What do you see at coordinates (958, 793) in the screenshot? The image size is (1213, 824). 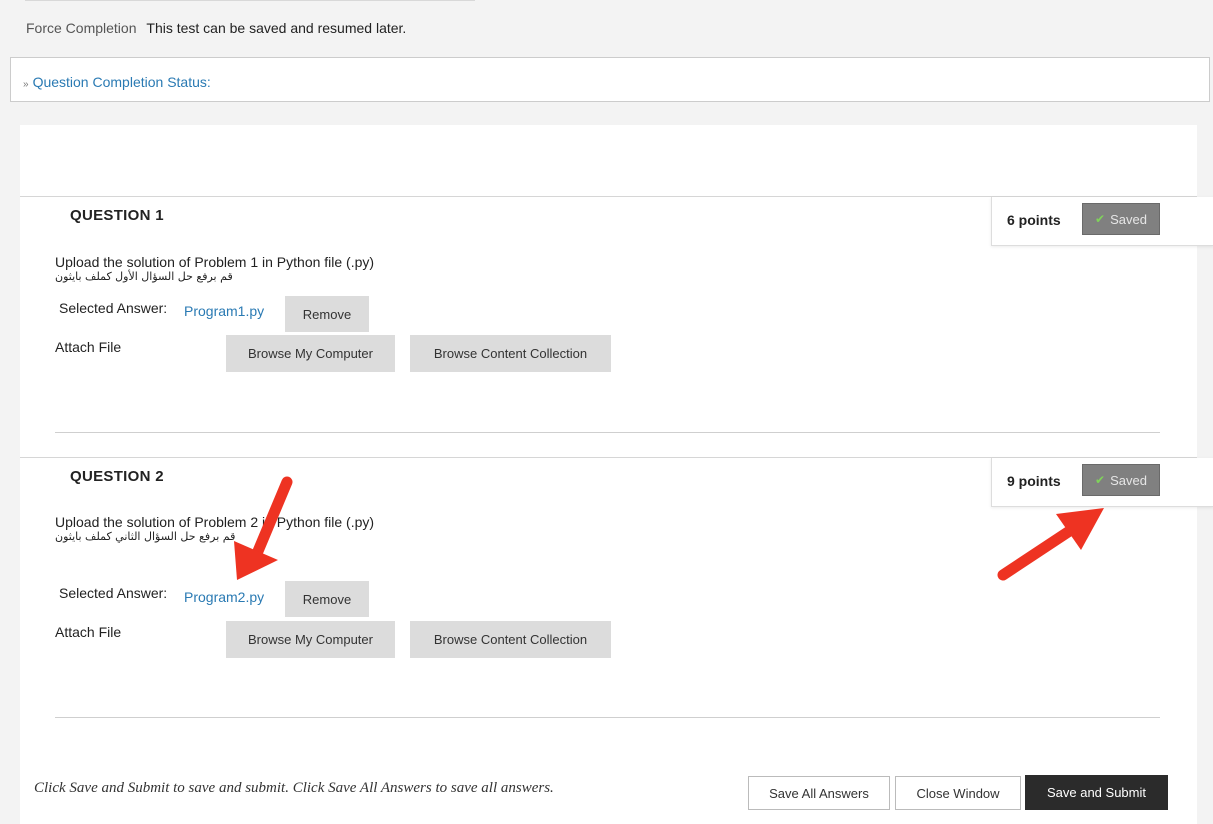 I see `close-window-button: Close Window` at bounding box center [958, 793].